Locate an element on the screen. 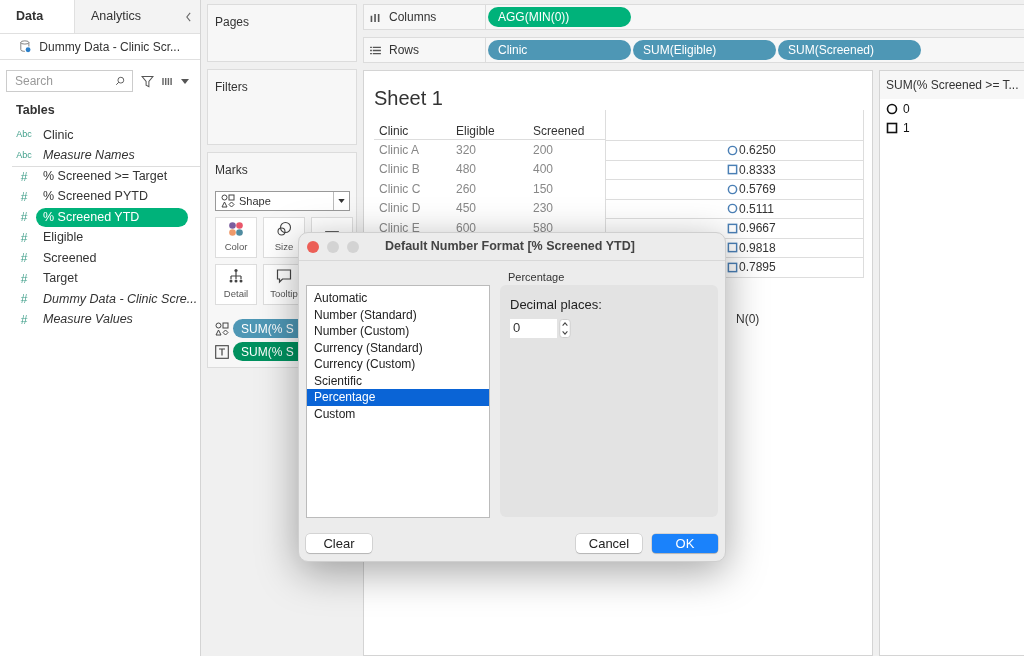 Image resolution: width=1024 pixels, height=656 pixels. mark-property-card: Color is located at coordinates (236, 237).